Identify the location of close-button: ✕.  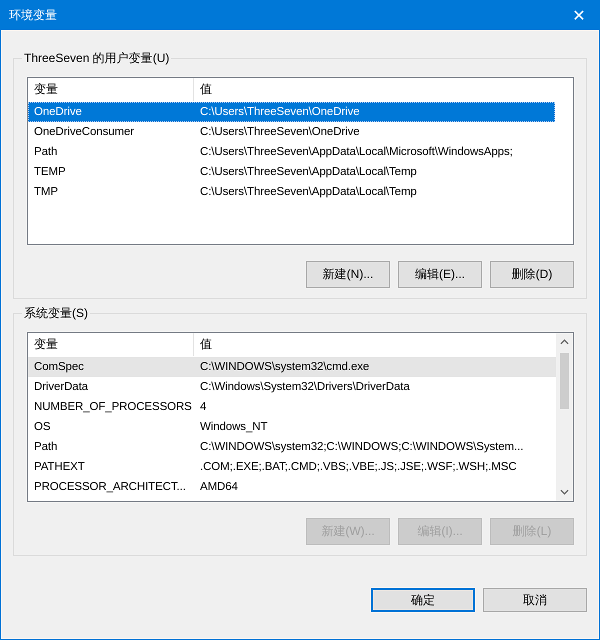
(579, 15).